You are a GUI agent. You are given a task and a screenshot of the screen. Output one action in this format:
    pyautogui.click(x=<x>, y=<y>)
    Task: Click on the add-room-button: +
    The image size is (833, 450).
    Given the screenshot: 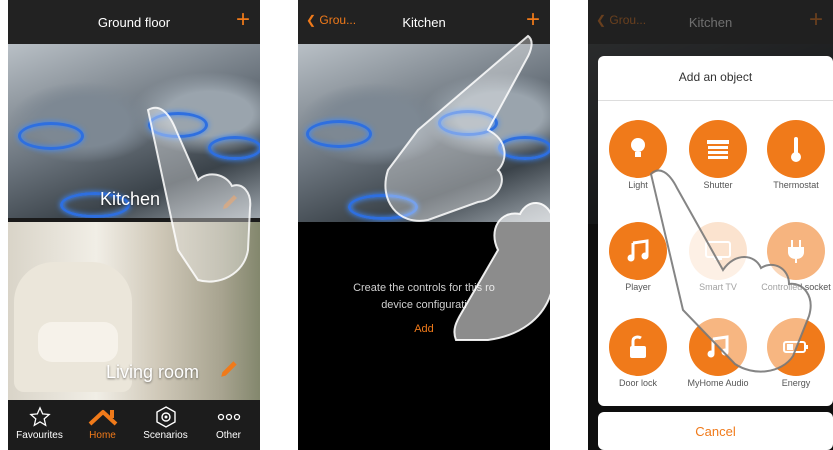 What is the action you would take?
    pyautogui.click(x=243, y=20)
    